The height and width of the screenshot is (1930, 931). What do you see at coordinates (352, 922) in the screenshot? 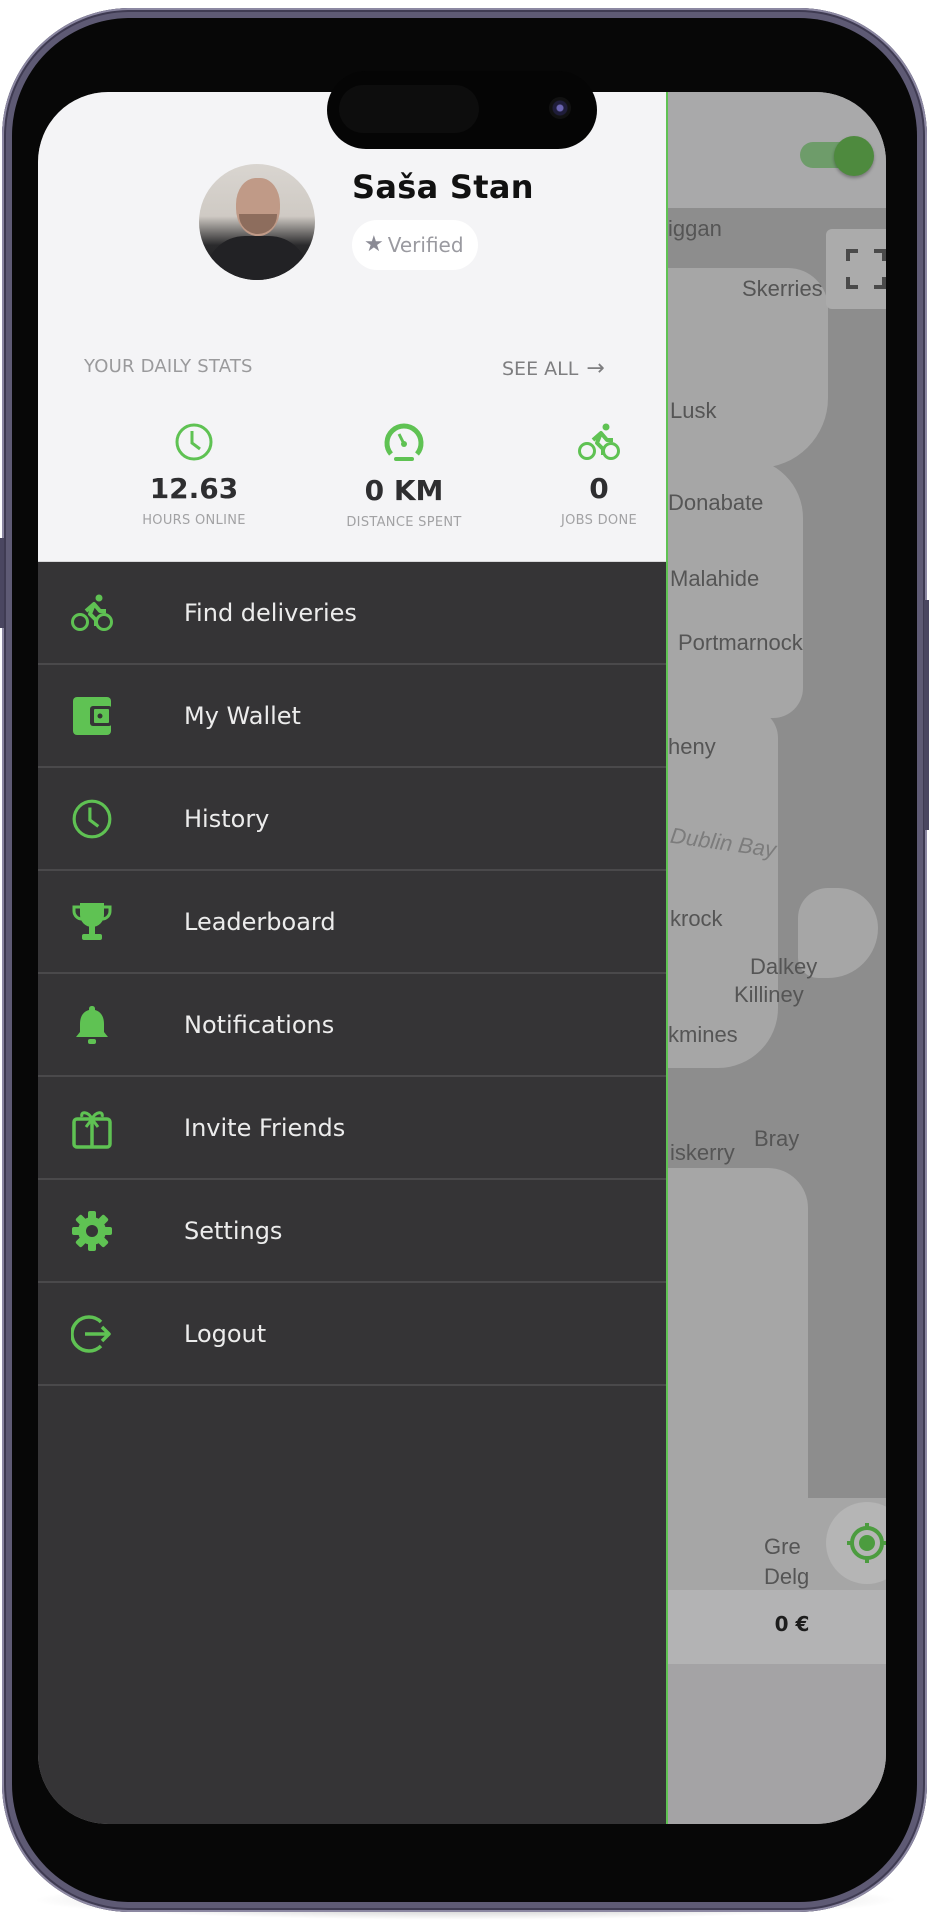
I see `menu-item-leaderboard: Leaderboard` at bounding box center [352, 922].